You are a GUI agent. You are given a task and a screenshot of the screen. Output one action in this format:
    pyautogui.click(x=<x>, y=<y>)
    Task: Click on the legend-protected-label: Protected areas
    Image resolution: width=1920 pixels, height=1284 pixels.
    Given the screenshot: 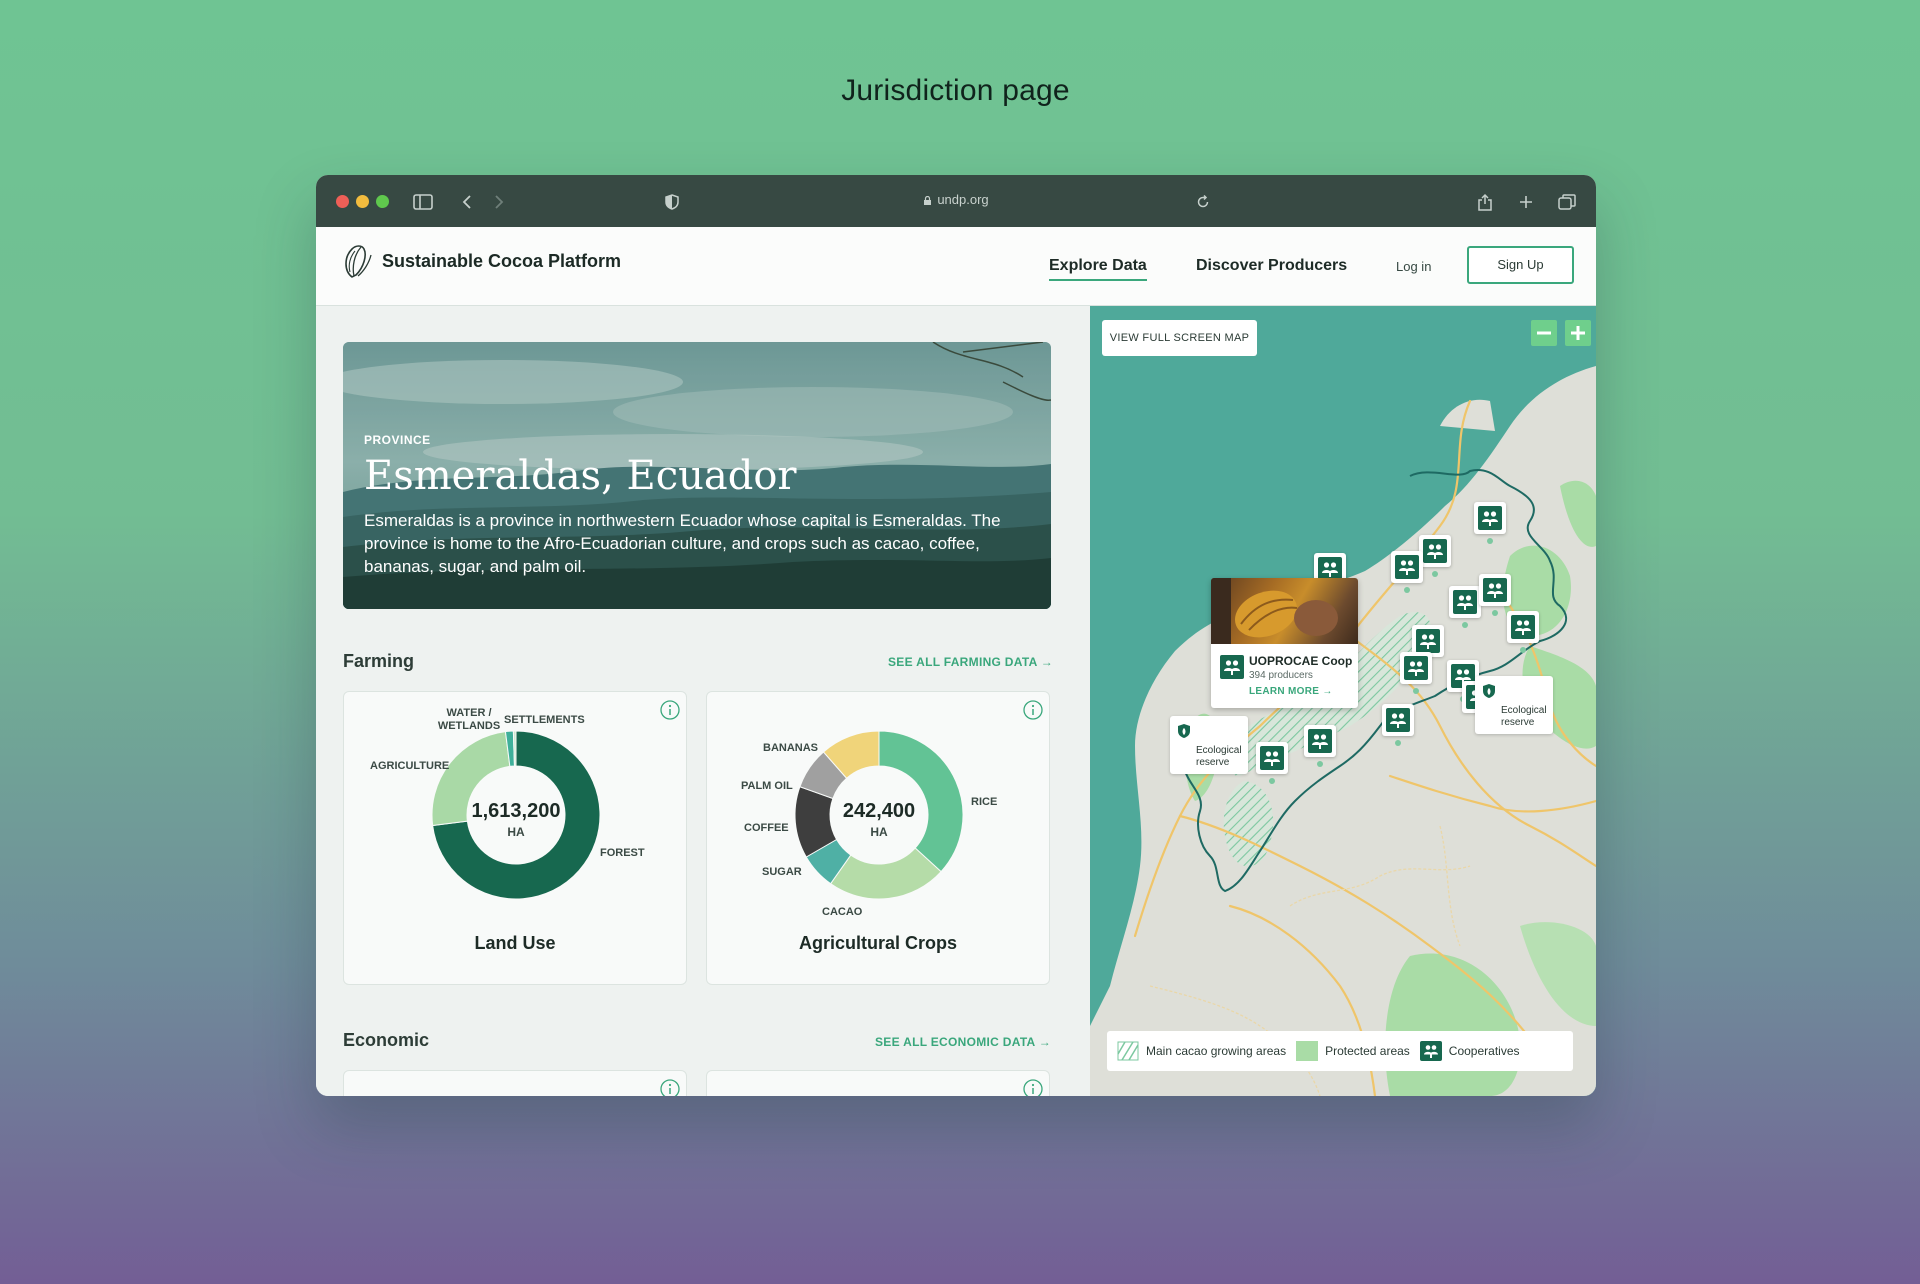 What is the action you would take?
    pyautogui.click(x=1367, y=1051)
    